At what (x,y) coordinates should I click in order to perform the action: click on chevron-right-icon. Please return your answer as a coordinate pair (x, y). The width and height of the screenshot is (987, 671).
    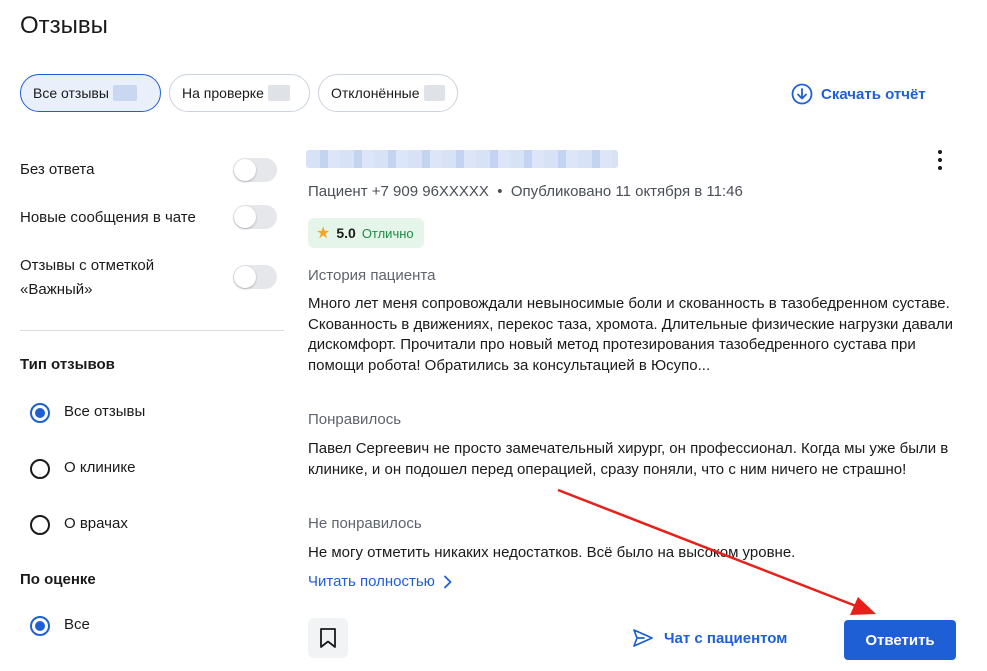
    Looking at the image, I should click on (448, 581).